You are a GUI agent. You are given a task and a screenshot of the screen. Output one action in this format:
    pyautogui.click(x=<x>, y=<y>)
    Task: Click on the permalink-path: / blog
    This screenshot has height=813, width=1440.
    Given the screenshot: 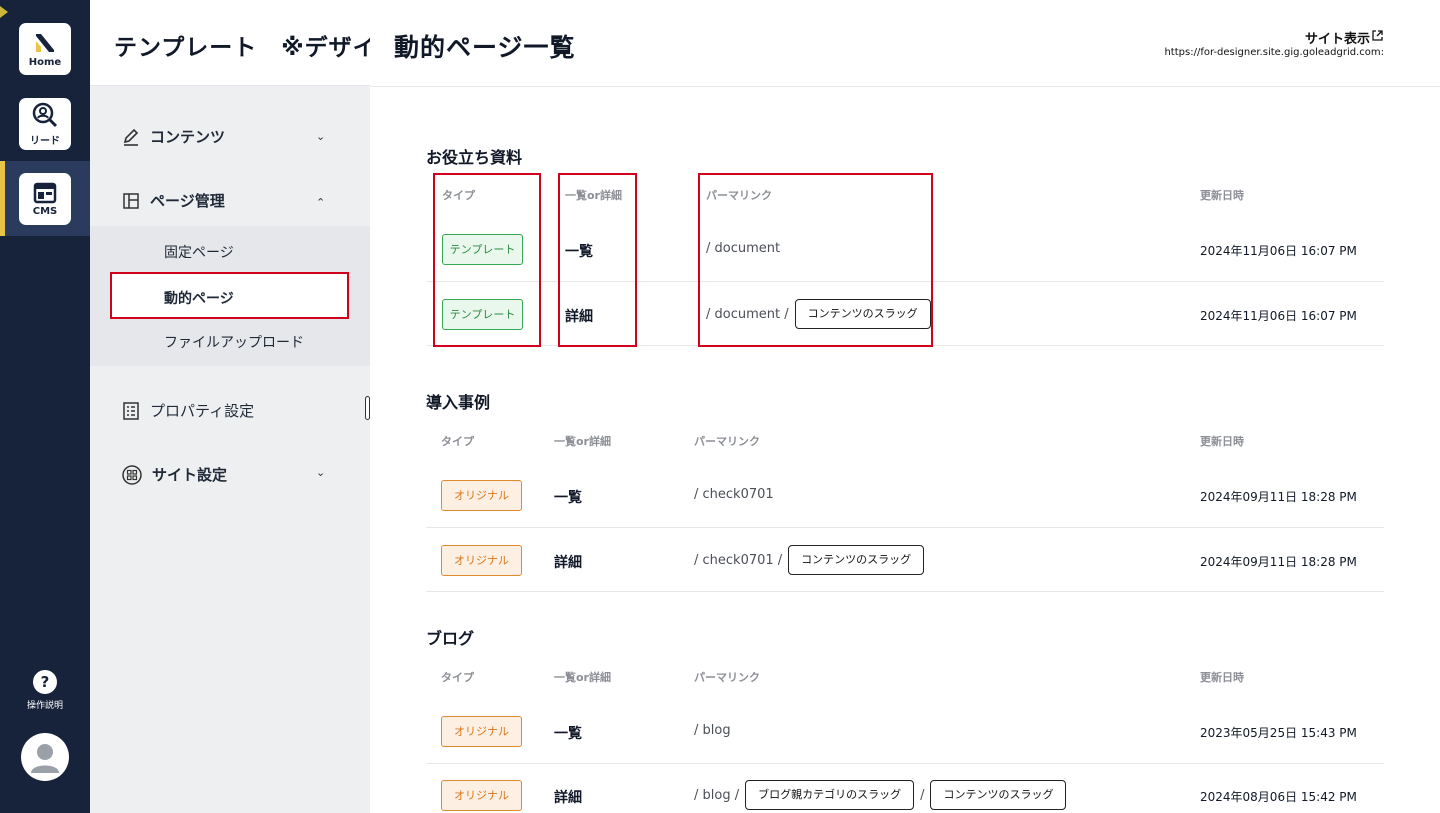 What is the action you would take?
    pyautogui.click(x=712, y=730)
    